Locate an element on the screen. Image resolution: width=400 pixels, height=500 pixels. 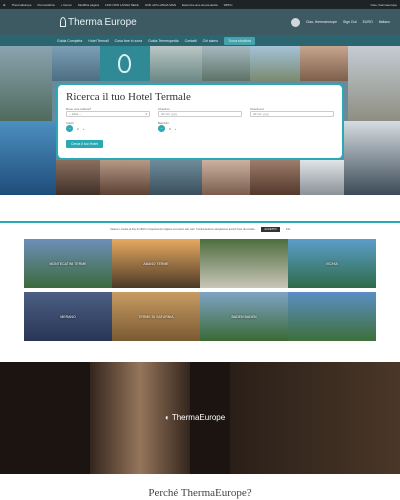
admin-item-0: ThermaEurope is located at coordinates (22, 5).